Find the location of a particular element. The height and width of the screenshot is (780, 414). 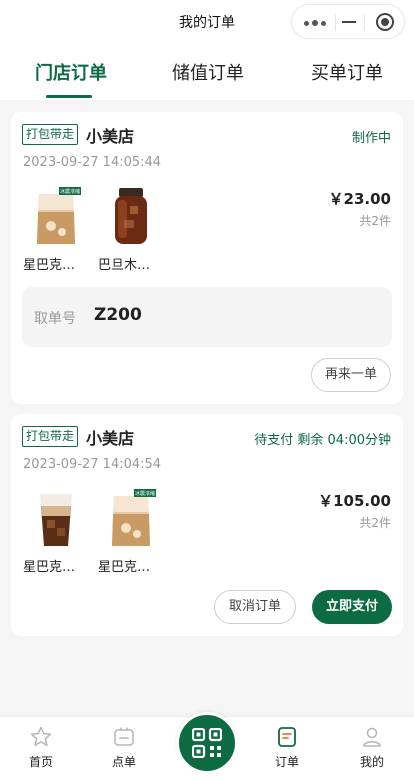

mini-program-capsule is located at coordinates (348, 21).